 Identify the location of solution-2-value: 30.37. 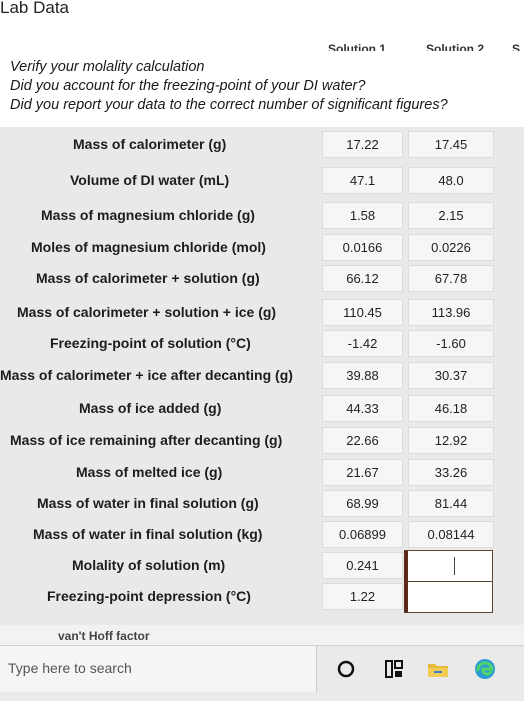
(451, 375).